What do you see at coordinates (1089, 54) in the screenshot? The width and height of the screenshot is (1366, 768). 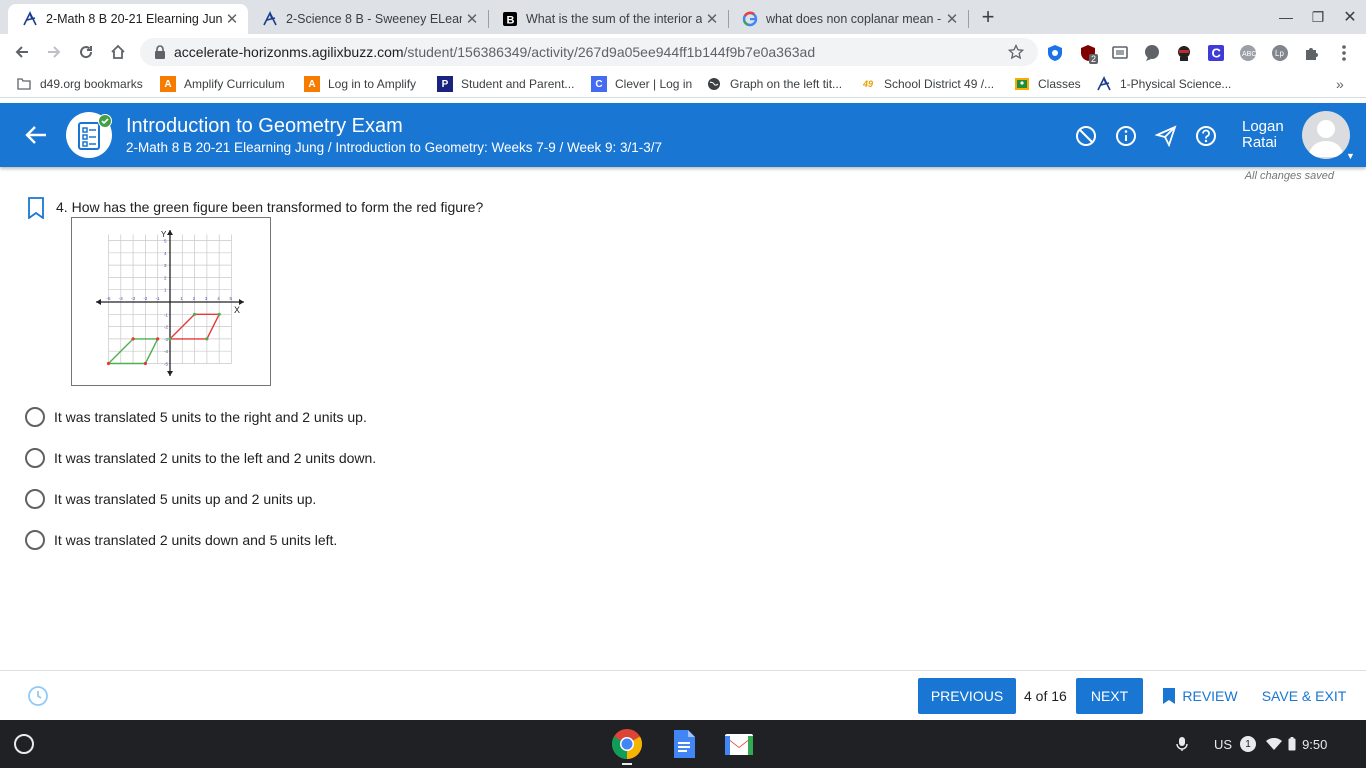 I see `ublock-extension-icon: 2` at bounding box center [1089, 54].